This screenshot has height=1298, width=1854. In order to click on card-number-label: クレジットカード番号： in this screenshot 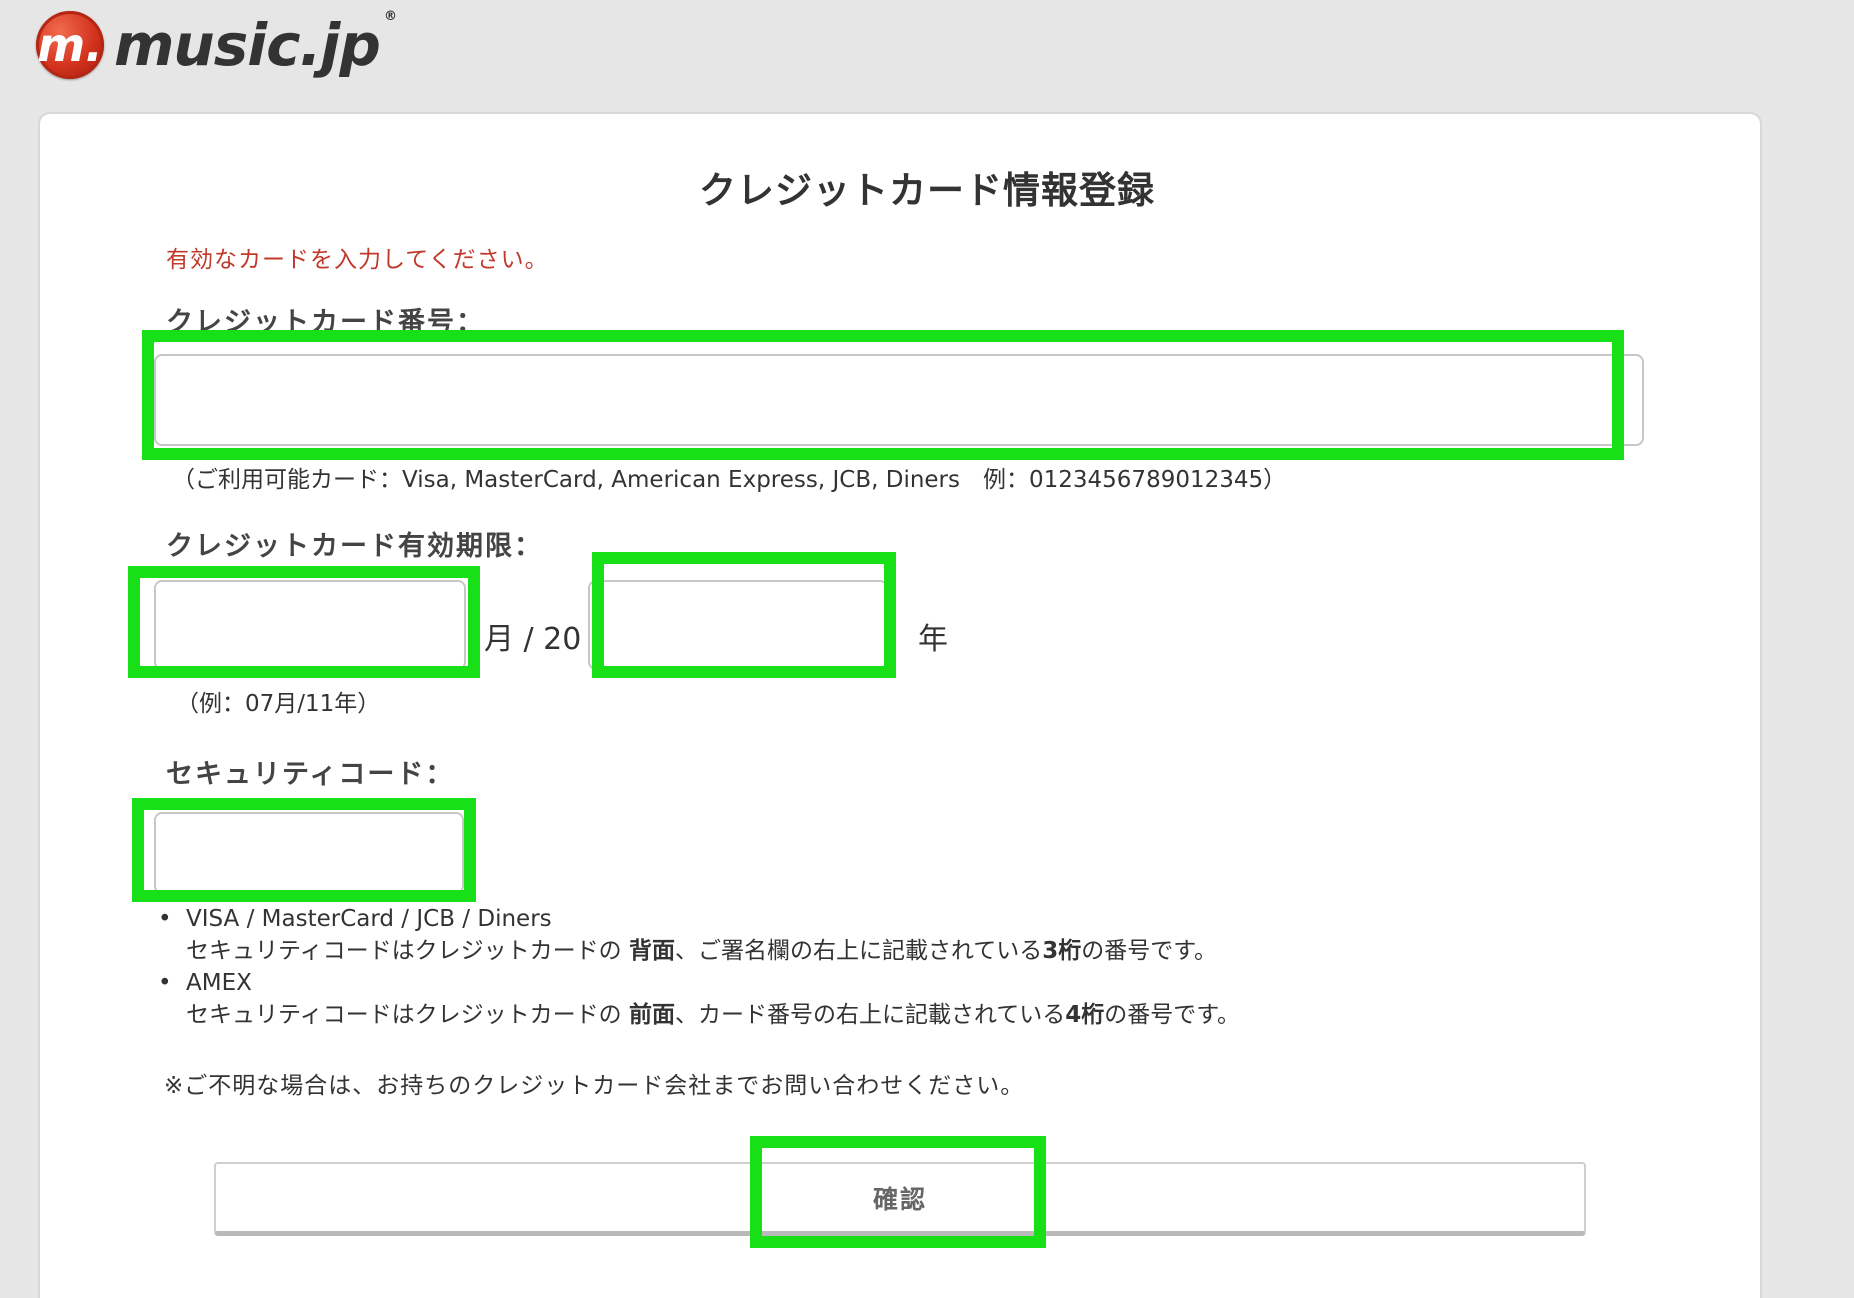, I will do `click(325, 322)`.